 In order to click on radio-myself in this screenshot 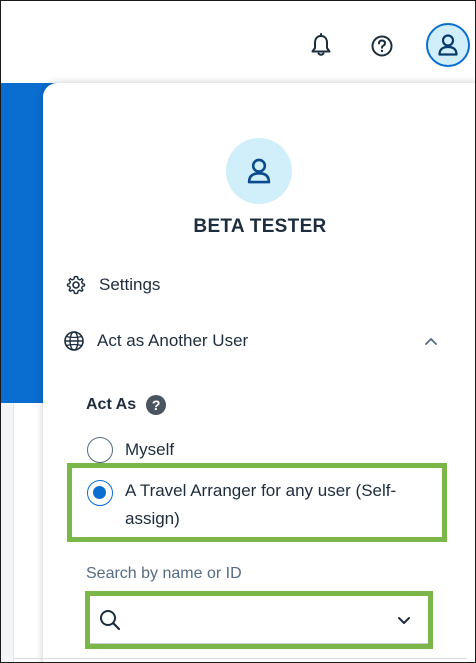, I will do `click(100, 450)`.